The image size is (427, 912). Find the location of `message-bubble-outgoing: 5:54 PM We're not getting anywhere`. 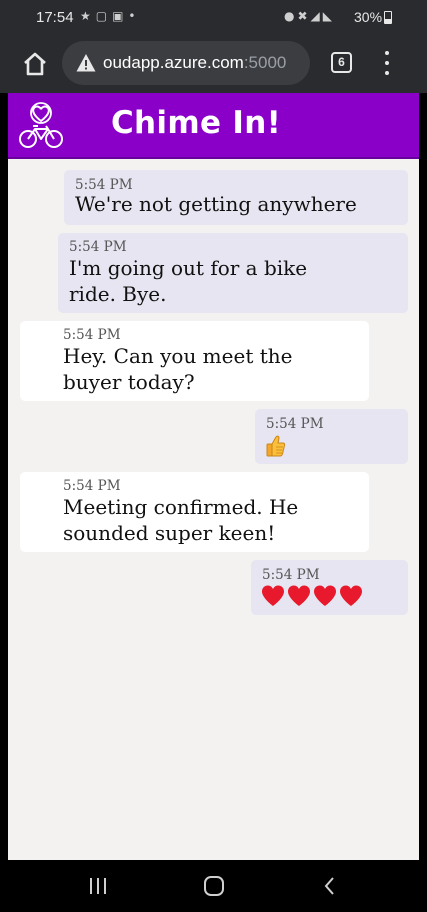

message-bubble-outgoing: 5:54 PM We're not getting anywhere is located at coordinates (236, 197).